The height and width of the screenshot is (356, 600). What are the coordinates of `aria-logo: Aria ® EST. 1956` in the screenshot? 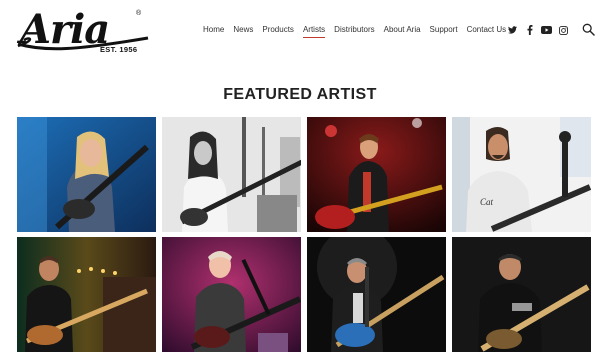 It's located at (84, 31).